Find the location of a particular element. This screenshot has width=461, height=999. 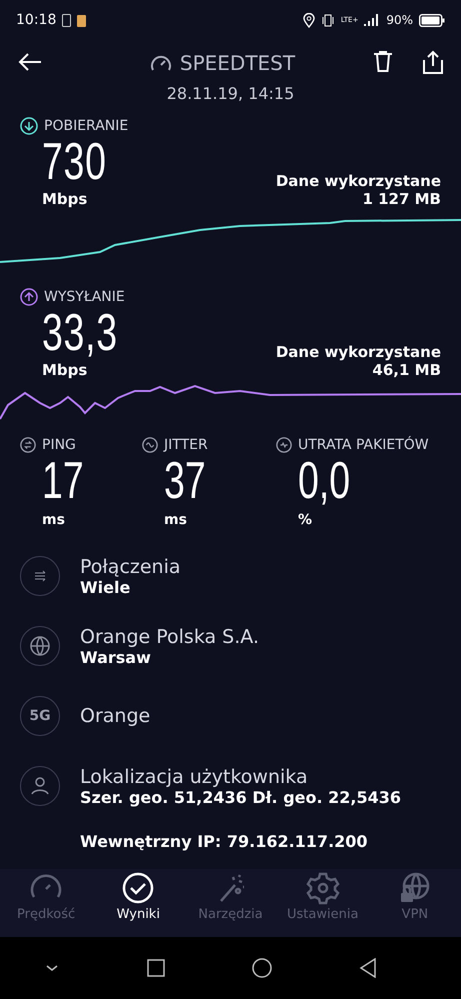

test-date: 28.11.19, 14:15 is located at coordinates (231, 93).